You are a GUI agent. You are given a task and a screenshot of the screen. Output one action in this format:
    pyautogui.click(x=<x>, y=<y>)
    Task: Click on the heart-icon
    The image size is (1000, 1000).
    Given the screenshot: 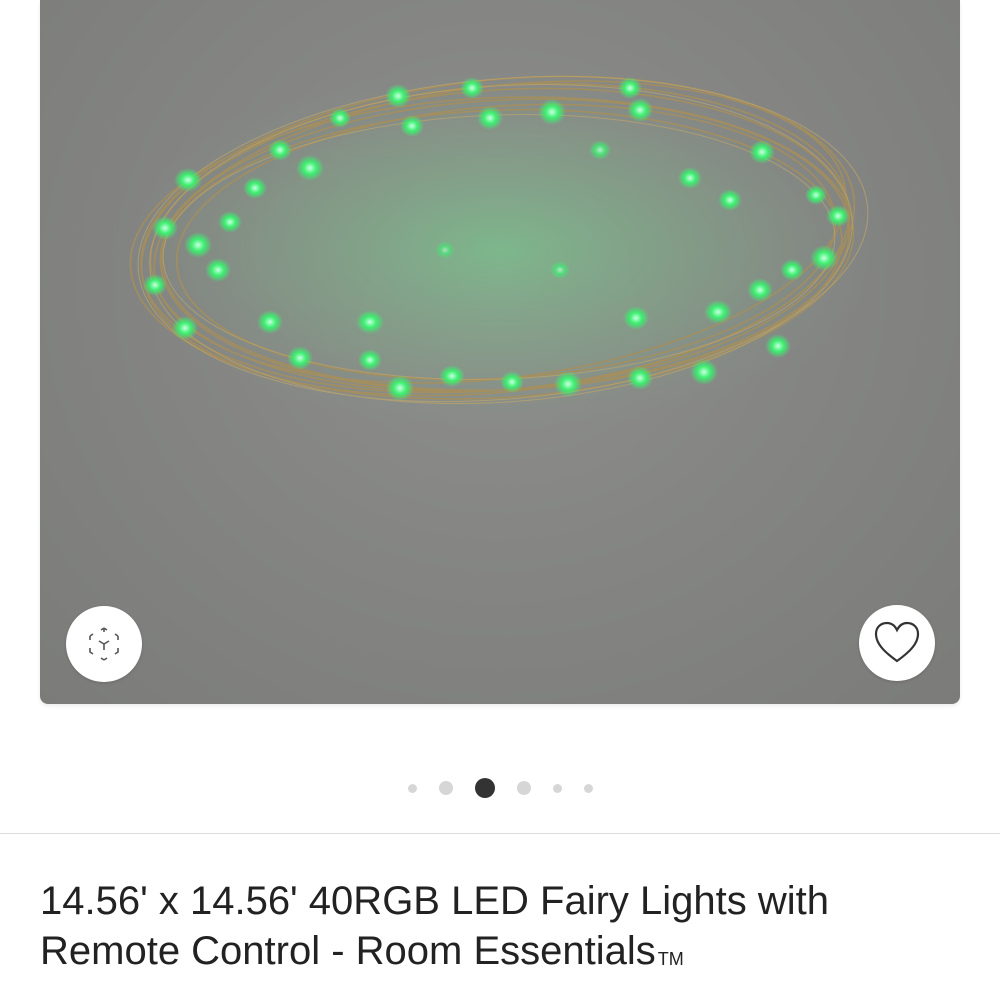 What is the action you would take?
    pyautogui.click(x=897, y=642)
    